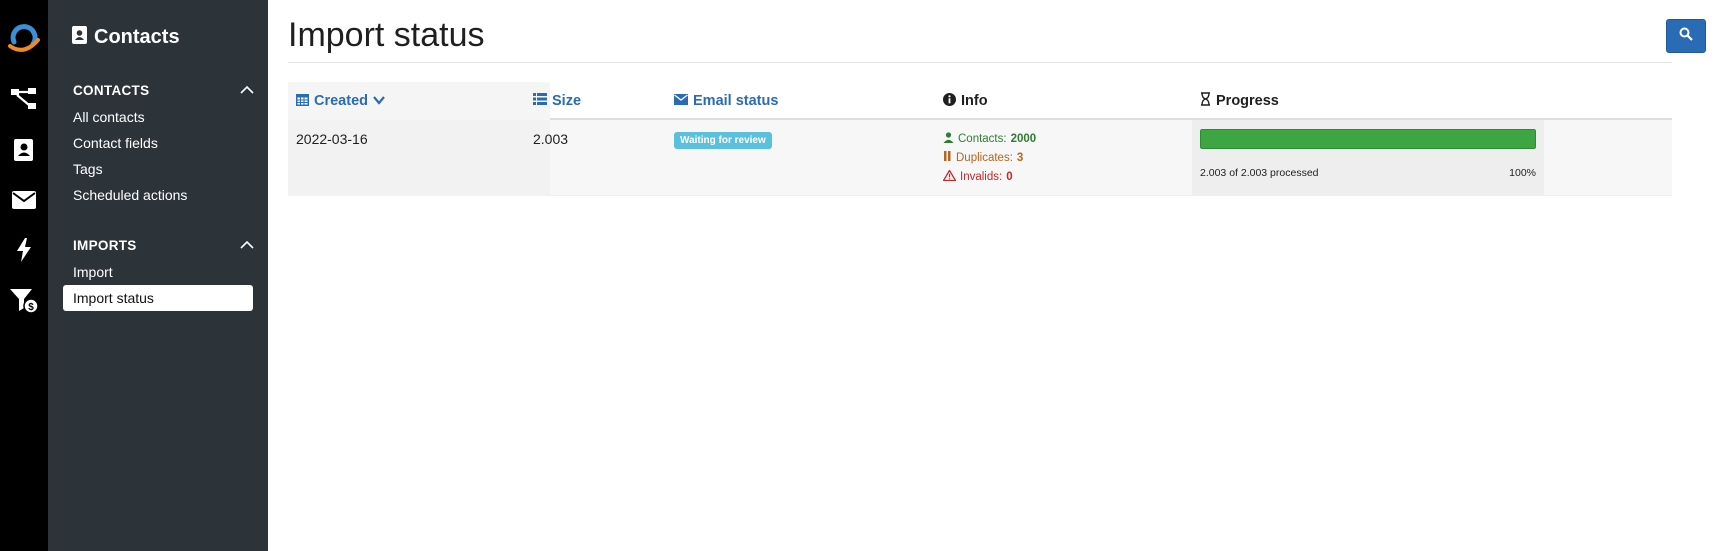  I want to click on cell-info: Contacts: 2000 Duplicates: 3 Invalids: 0, so click(1060, 158).